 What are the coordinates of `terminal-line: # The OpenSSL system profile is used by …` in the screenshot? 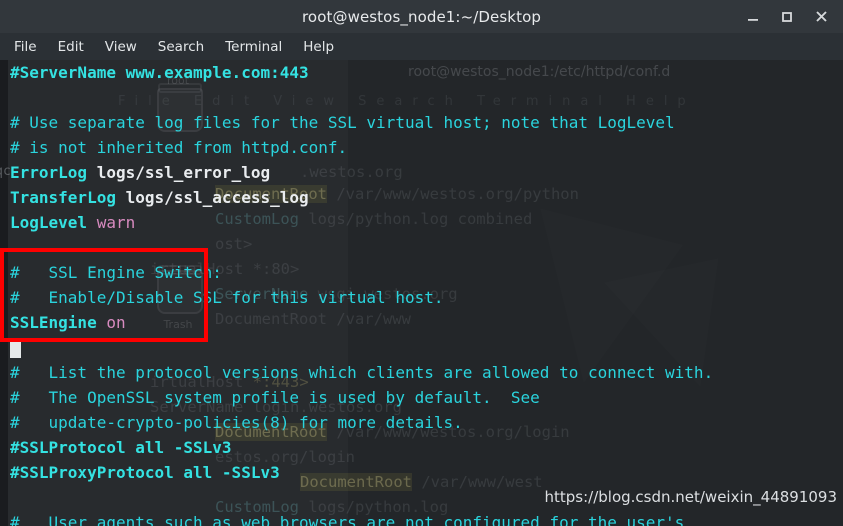 It's located at (275, 397).